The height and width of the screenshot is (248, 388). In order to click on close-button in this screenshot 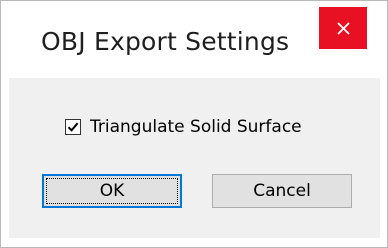, I will do `click(343, 28)`.